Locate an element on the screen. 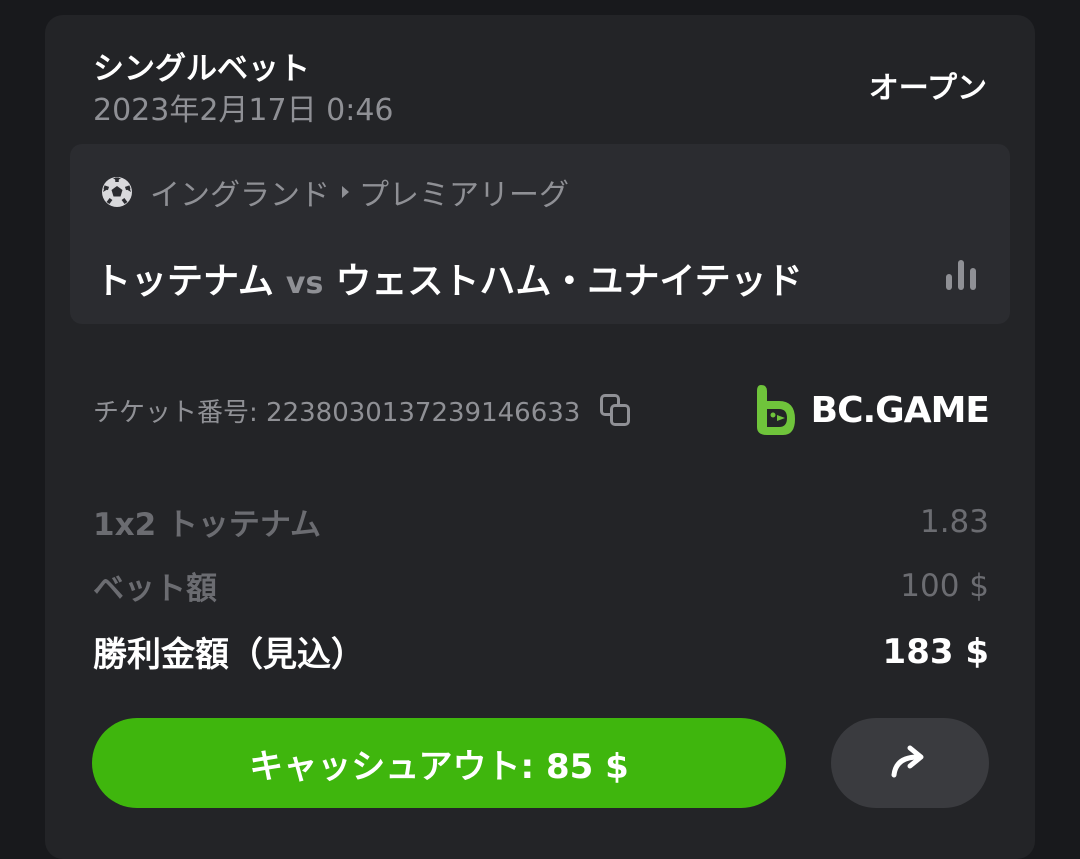  bet-type-title: シングルベット is located at coordinates (201, 69).